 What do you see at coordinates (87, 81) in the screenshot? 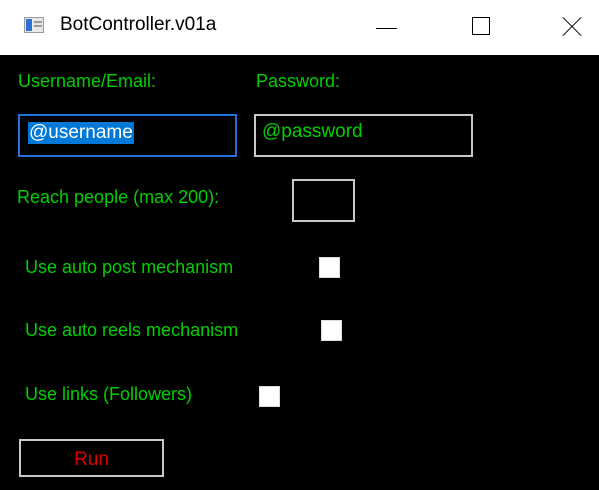
I see `username-label: Username/Email:` at bounding box center [87, 81].